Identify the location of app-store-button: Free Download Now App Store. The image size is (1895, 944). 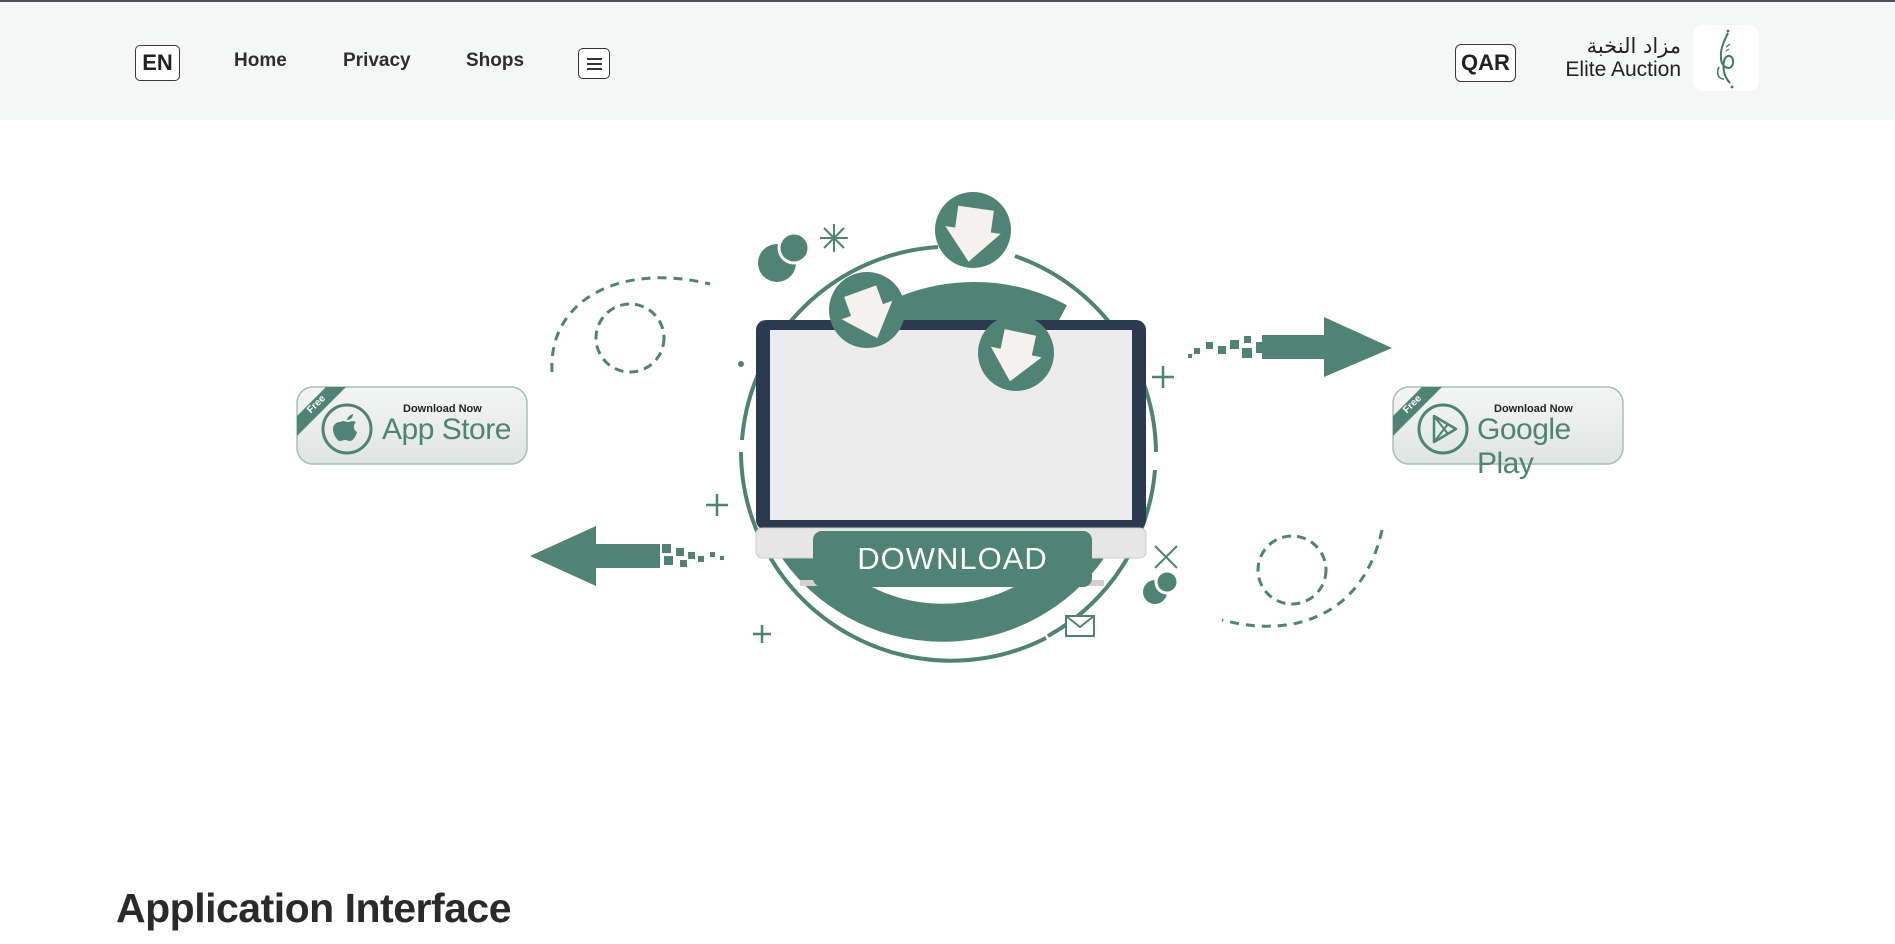
(412, 425).